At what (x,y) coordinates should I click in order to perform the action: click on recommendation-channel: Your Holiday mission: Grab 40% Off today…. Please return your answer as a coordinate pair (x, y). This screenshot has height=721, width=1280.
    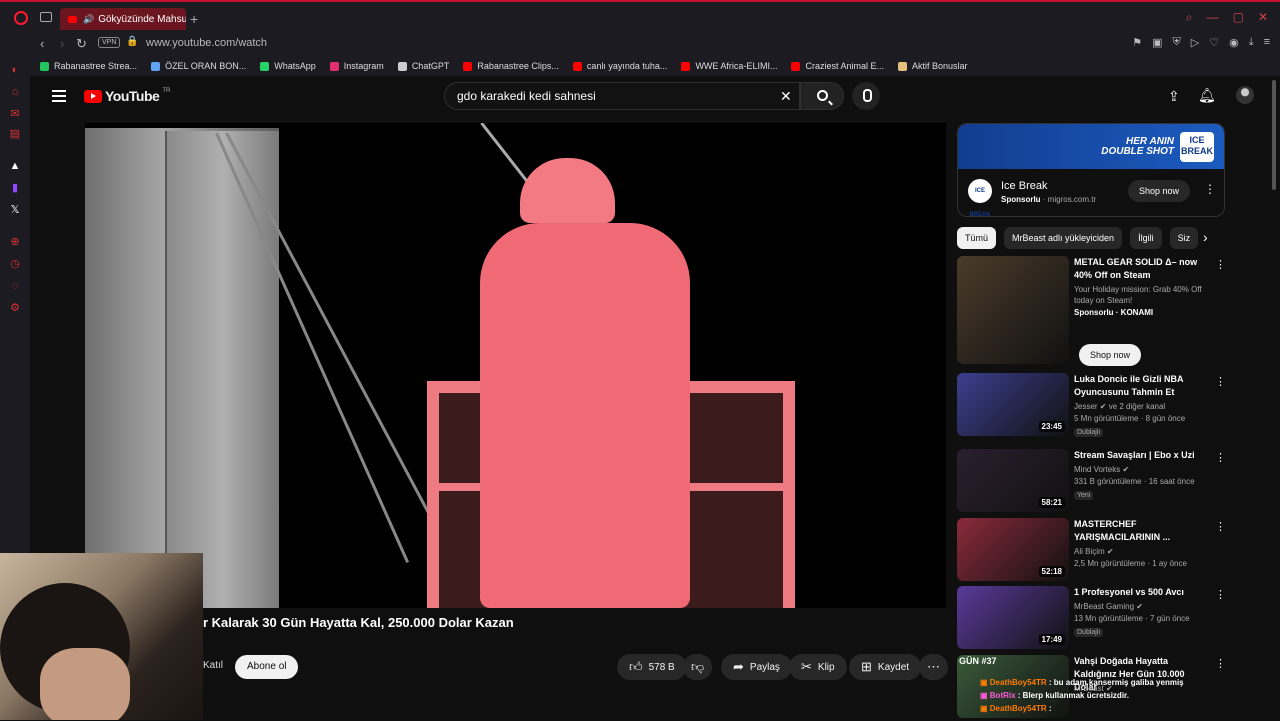
    Looking at the image, I should click on (1144, 295).